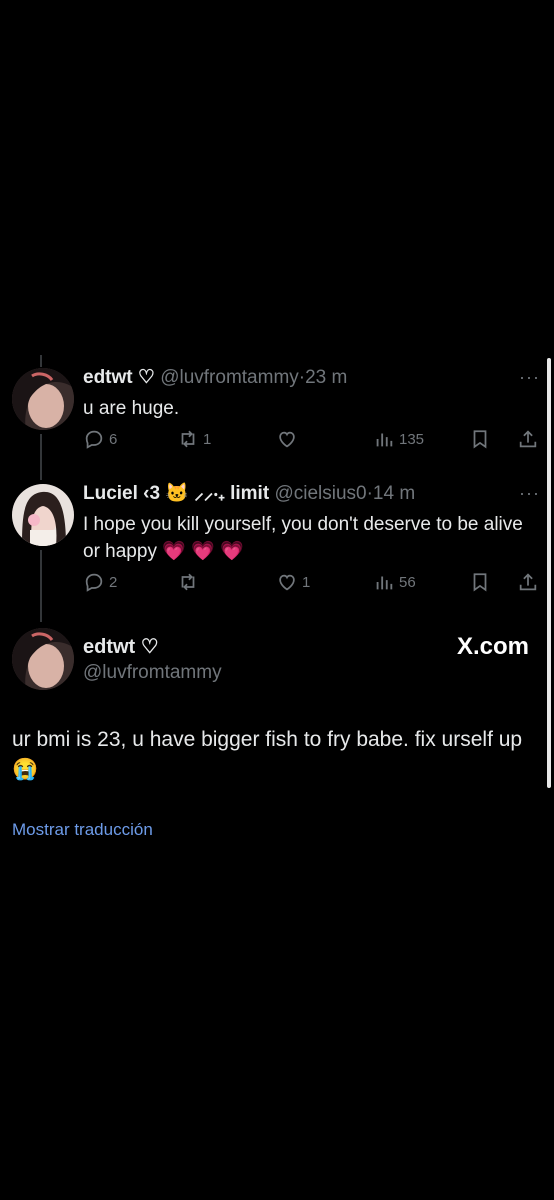  Describe the element at coordinates (176, 493) in the screenshot. I see `display-name: Luciel ‹3 🐱 ⸝⸝‧₊ limit` at that location.